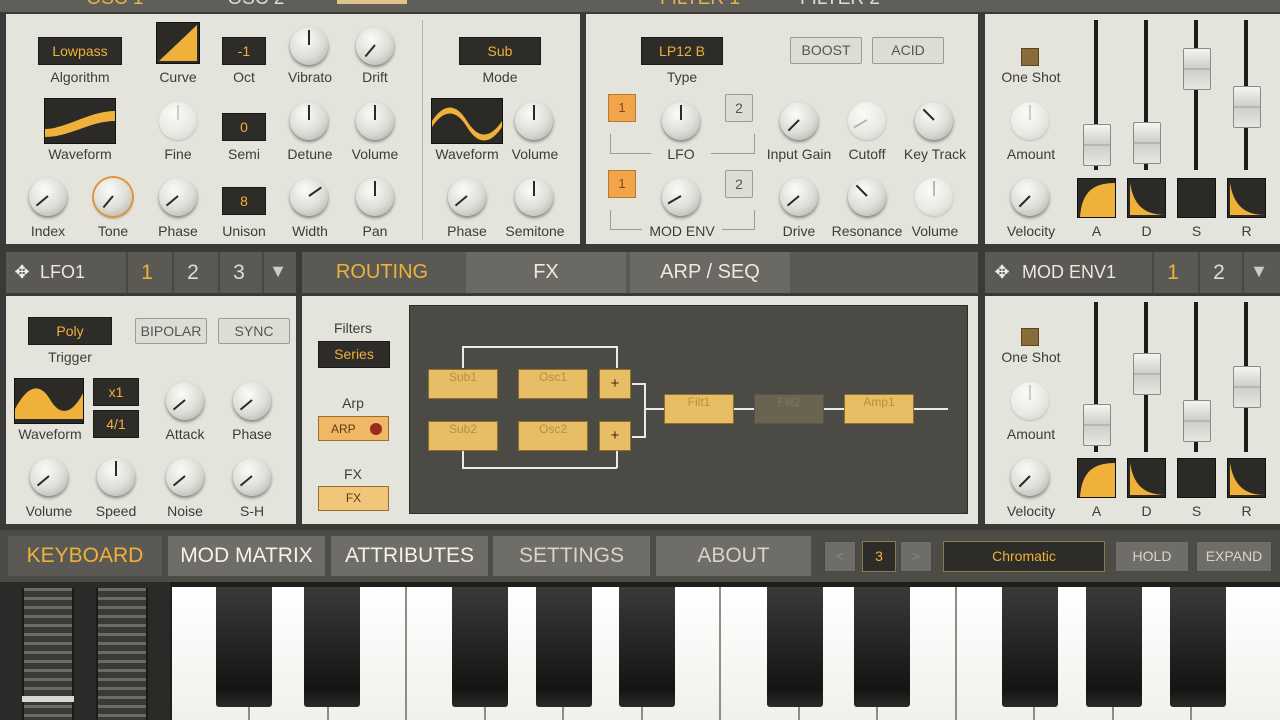  What do you see at coordinates (546, 272) in the screenshot?
I see `tab-fx: FX` at bounding box center [546, 272].